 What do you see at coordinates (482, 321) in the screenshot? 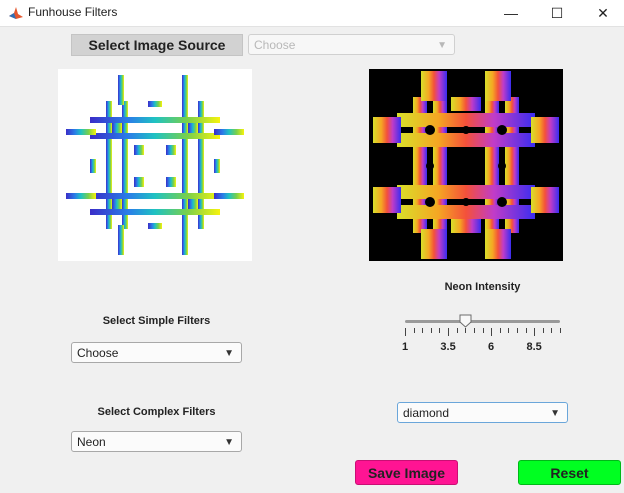
I see `neon-intensity-slider` at bounding box center [482, 321].